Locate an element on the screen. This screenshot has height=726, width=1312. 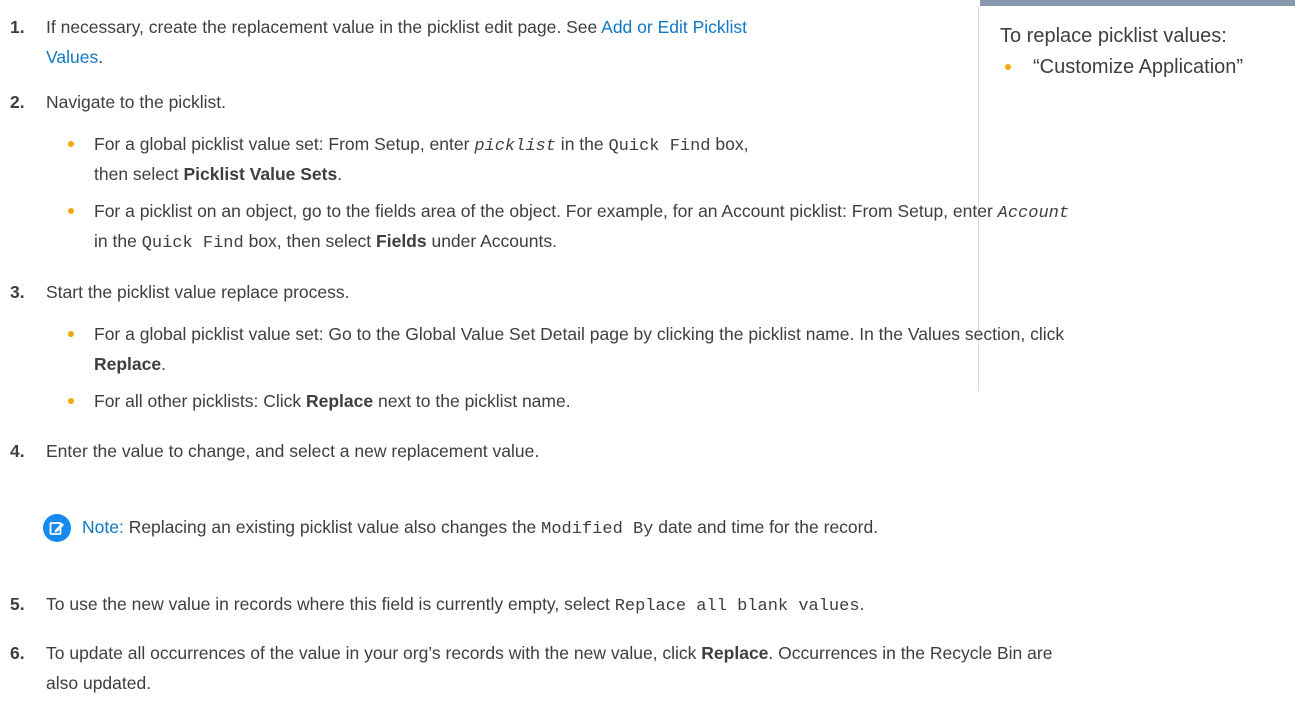
step-text: . is located at coordinates (862, 604).